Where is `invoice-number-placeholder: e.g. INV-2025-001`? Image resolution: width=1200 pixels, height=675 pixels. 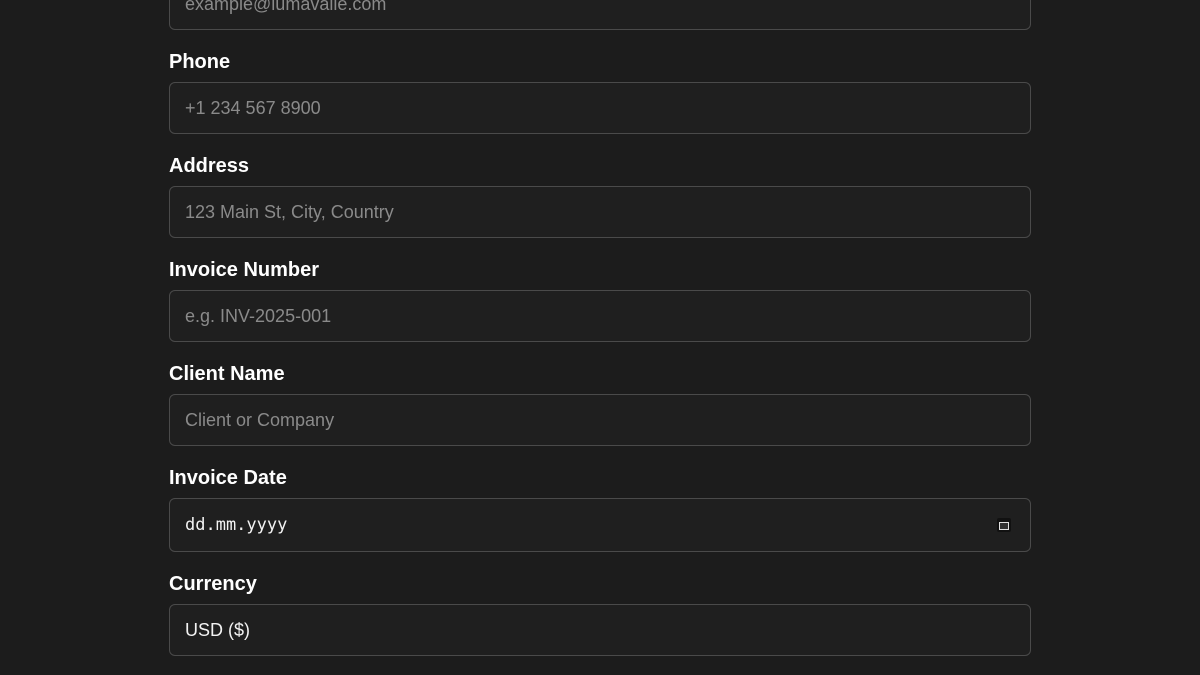
invoice-number-placeholder: e.g. INV-2025-001 is located at coordinates (258, 315).